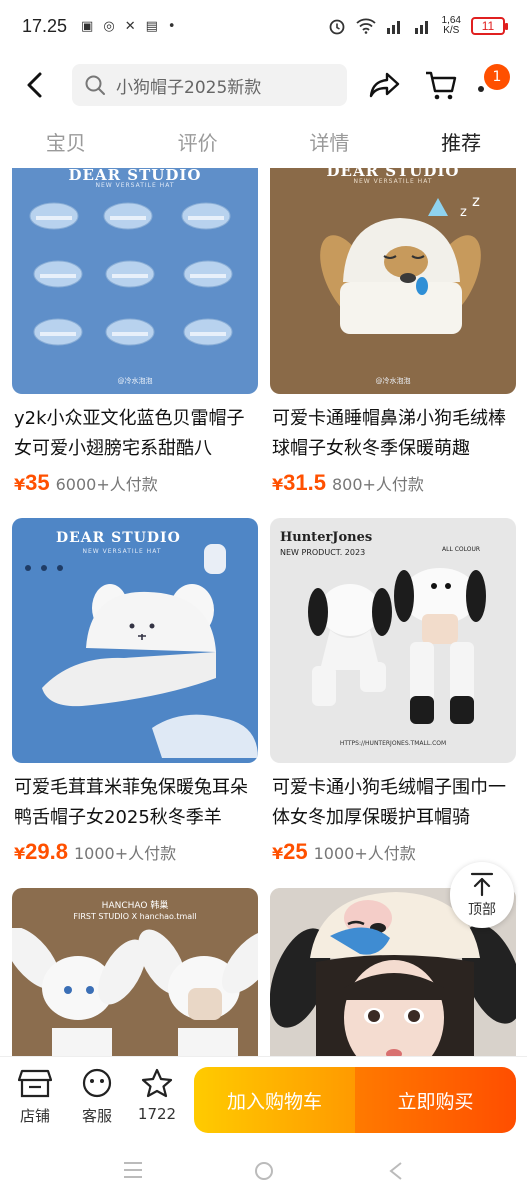 This screenshot has height=1200, width=527. I want to click on product-image: HANCHAO 韩巢 FIRST STUDIO X hanchao.tmall, so click(135, 972).